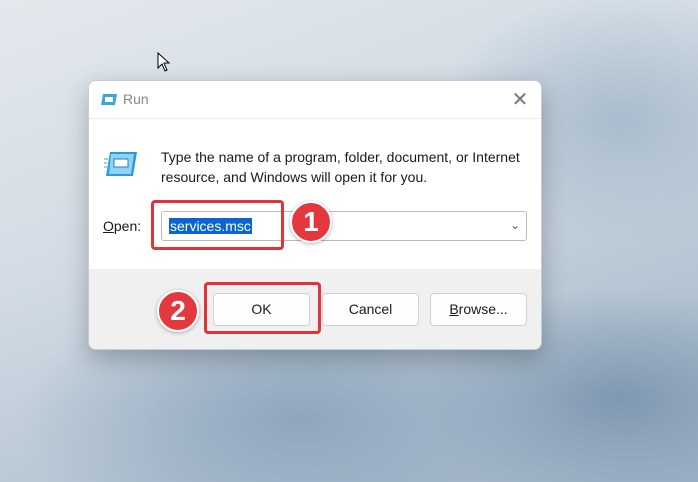  Describe the element at coordinates (136, 99) in the screenshot. I see `dialog-title: Run` at that location.